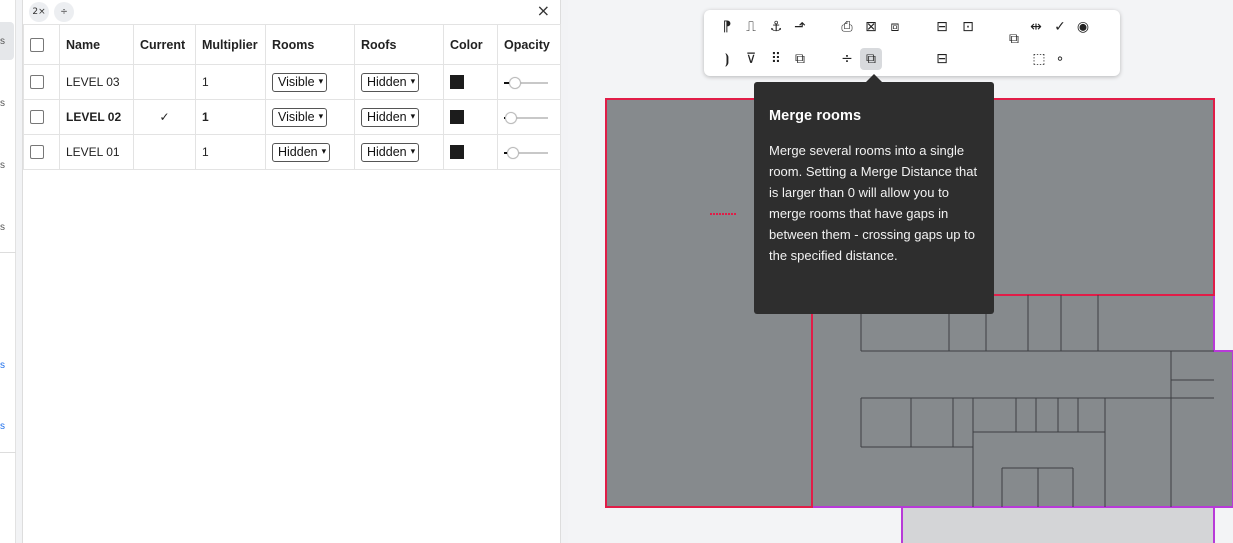 The image size is (1233, 543). I want to click on merge-rooms-tool-icon: ⧉, so click(871, 59).